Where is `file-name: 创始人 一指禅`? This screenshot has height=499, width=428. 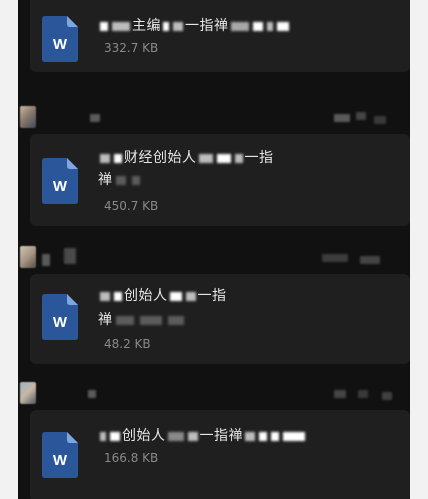 file-name: 创始人 一指禅 is located at coordinates (202, 436).